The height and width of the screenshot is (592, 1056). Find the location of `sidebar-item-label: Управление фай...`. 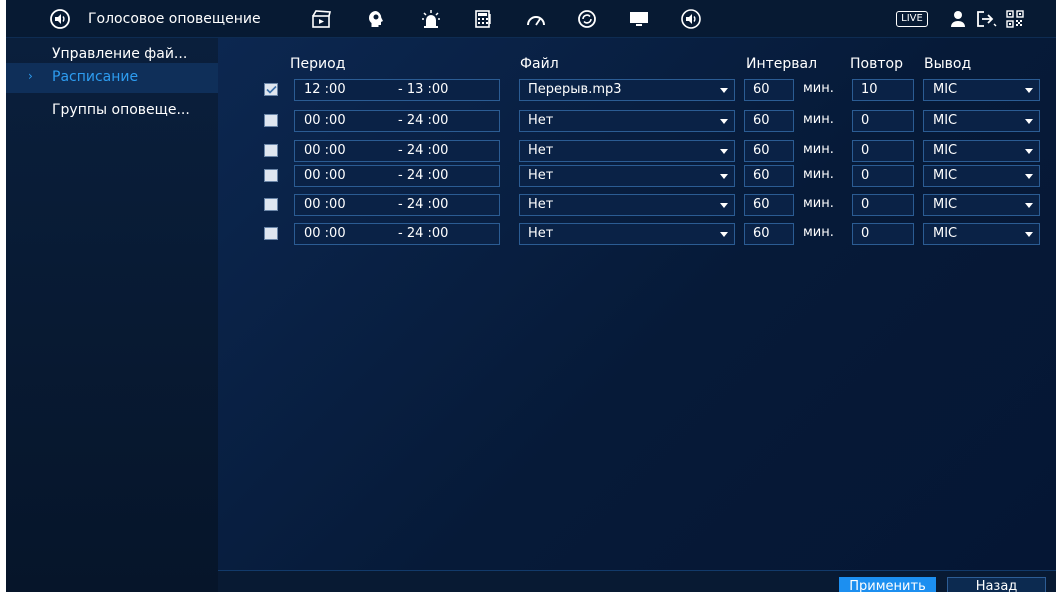

sidebar-item-label: Управление фай... is located at coordinates (120, 54).